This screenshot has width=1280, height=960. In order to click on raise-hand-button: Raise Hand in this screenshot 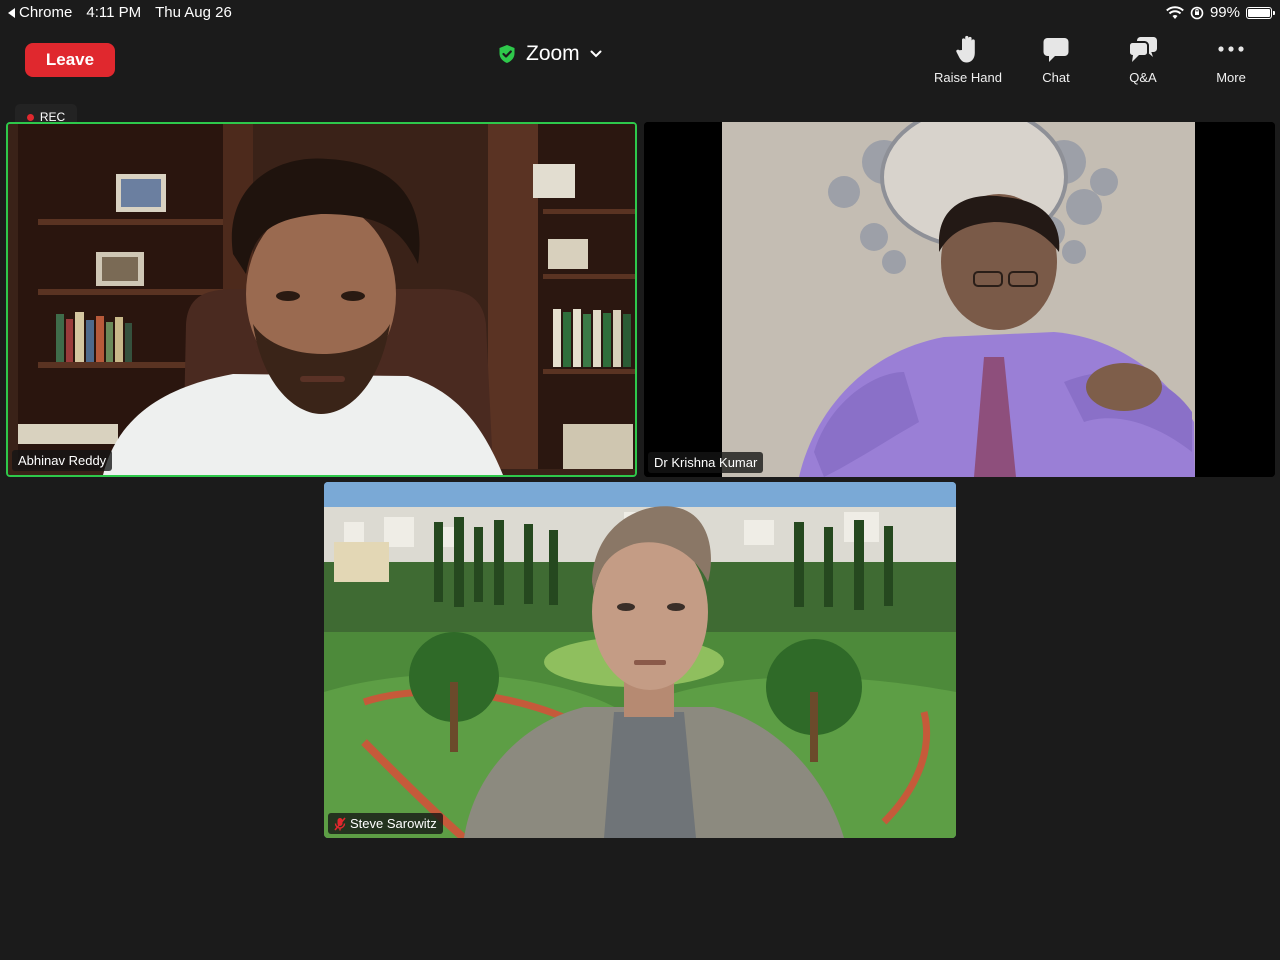, I will do `click(968, 59)`.